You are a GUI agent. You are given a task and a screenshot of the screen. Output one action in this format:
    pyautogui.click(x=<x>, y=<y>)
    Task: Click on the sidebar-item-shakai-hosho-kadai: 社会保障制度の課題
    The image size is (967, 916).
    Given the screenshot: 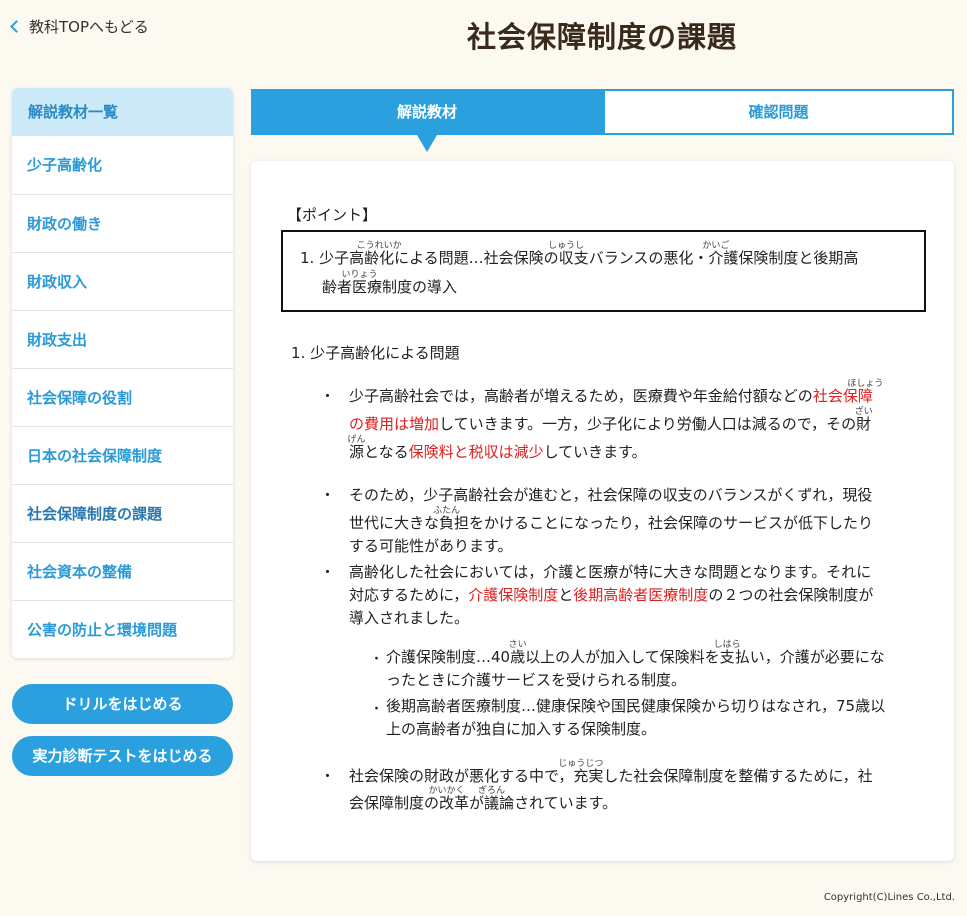 What is the action you would take?
    pyautogui.click(x=122, y=513)
    